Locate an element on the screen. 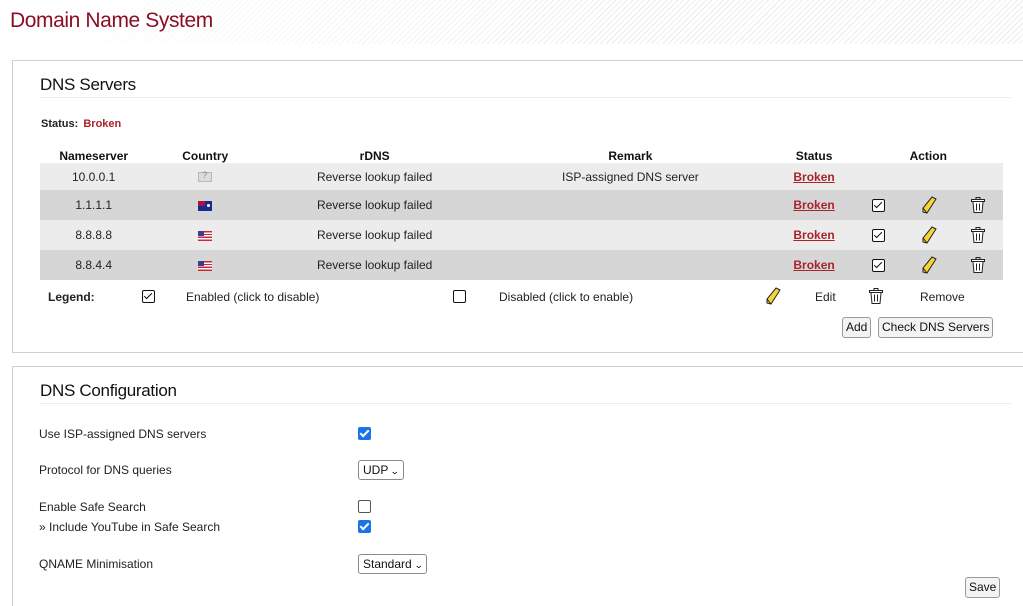 Image resolution: width=1023 pixels, height=606 pixels. unknown-flag-icon is located at coordinates (205, 176).